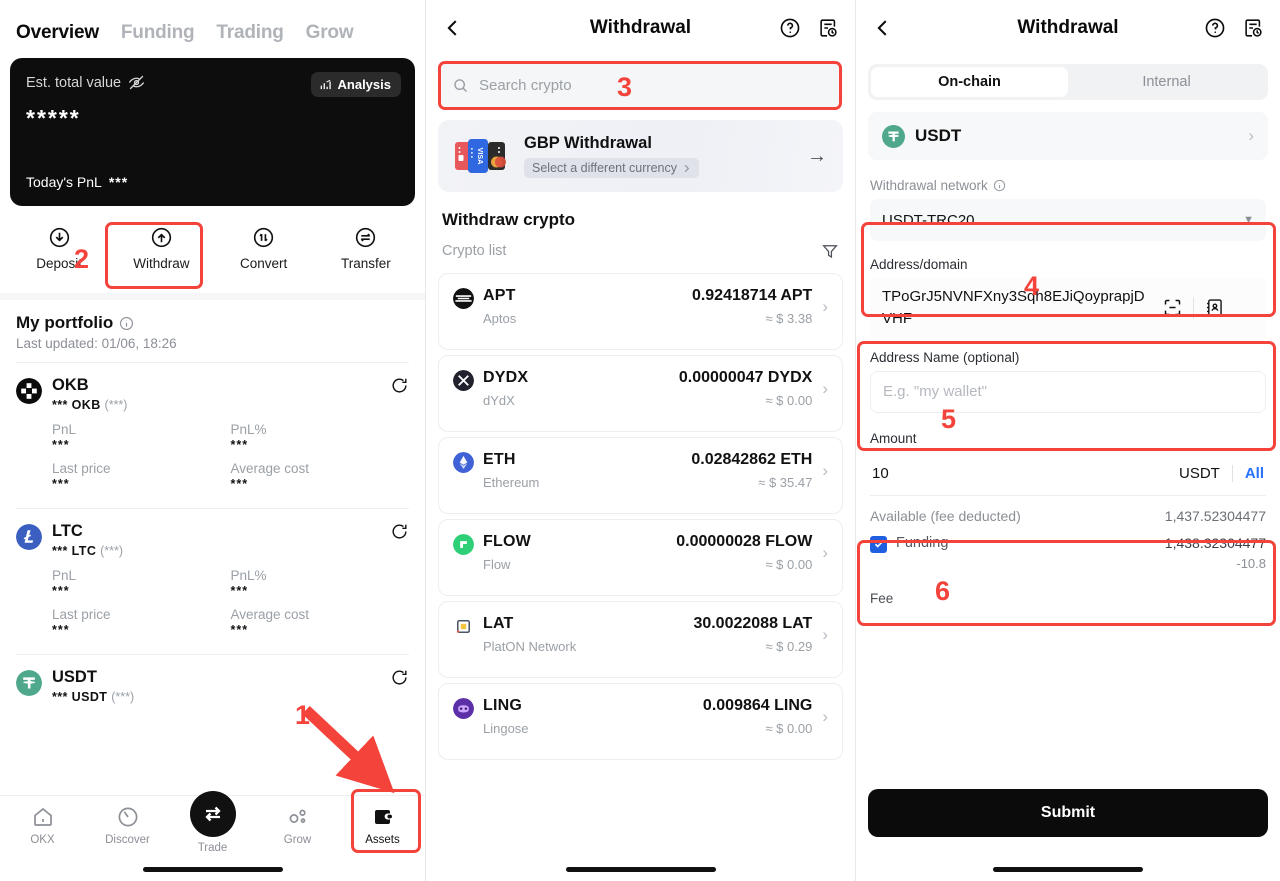  Describe the element at coordinates (830, 251) in the screenshot. I see `filter-icon` at that location.